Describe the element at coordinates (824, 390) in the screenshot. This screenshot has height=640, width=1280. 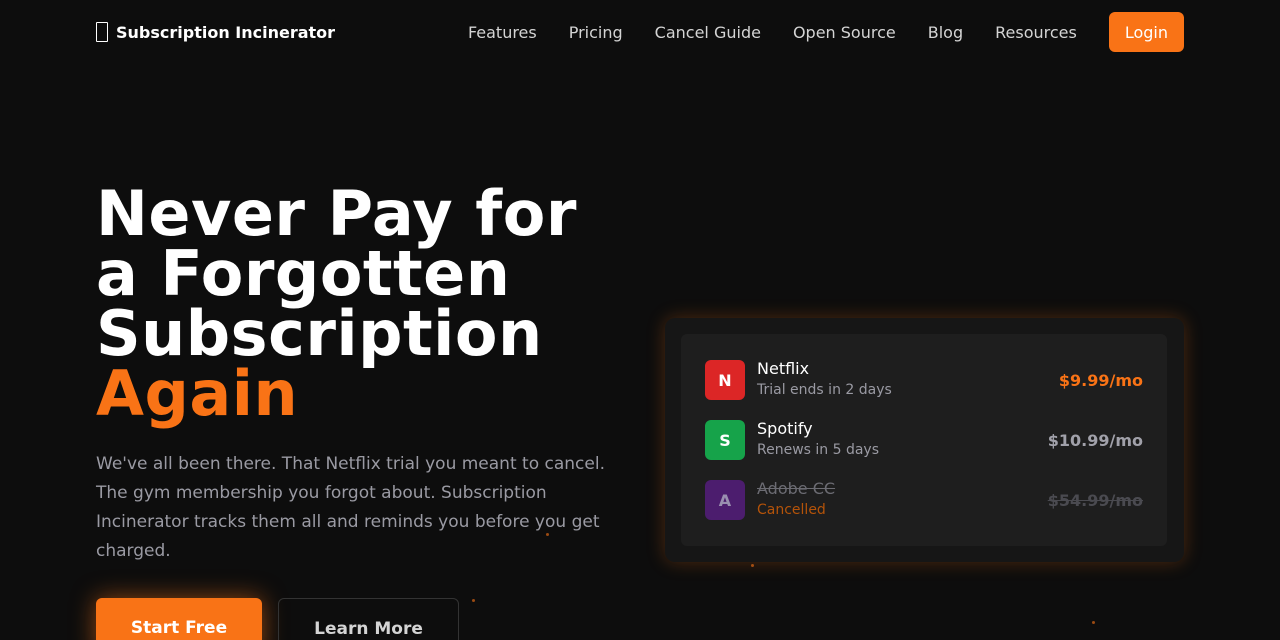
I see `subscription-status: Trial ends in 2 days` at that location.